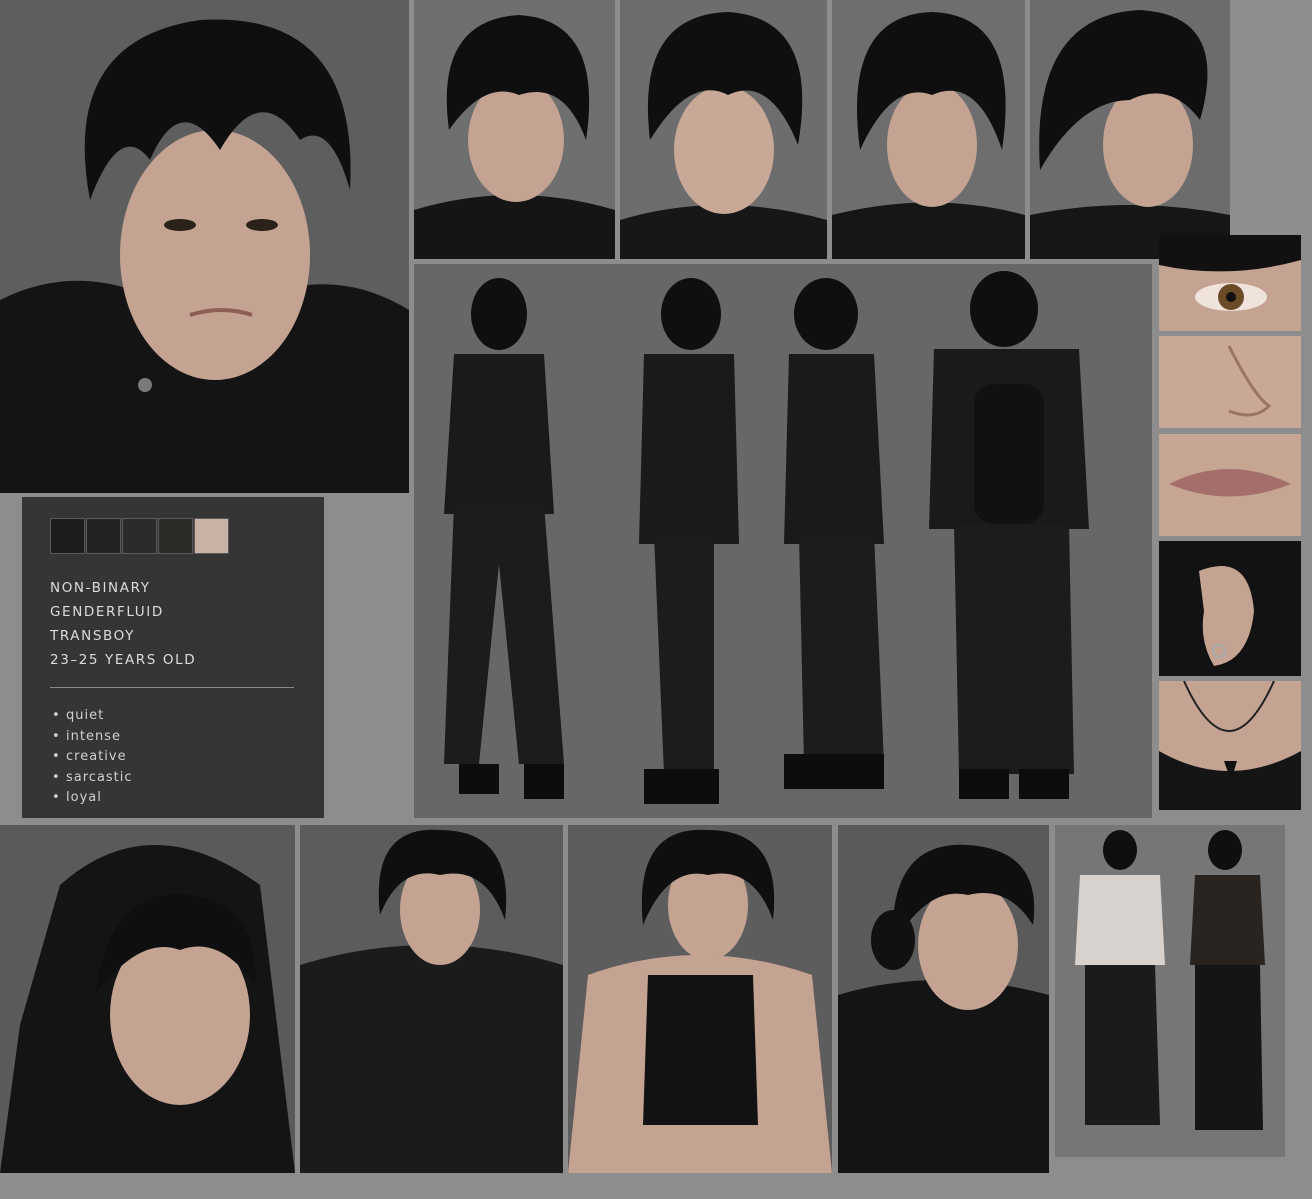 The width and height of the screenshot is (1312, 1199). I want to click on color-palette, so click(140, 536).